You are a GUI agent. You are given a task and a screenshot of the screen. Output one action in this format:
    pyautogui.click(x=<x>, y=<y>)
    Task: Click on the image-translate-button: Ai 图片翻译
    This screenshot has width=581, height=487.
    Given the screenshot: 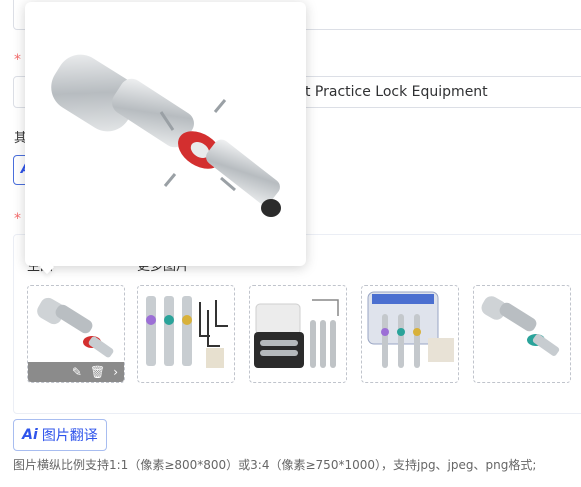 What is the action you would take?
    pyautogui.click(x=60, y=435)
    